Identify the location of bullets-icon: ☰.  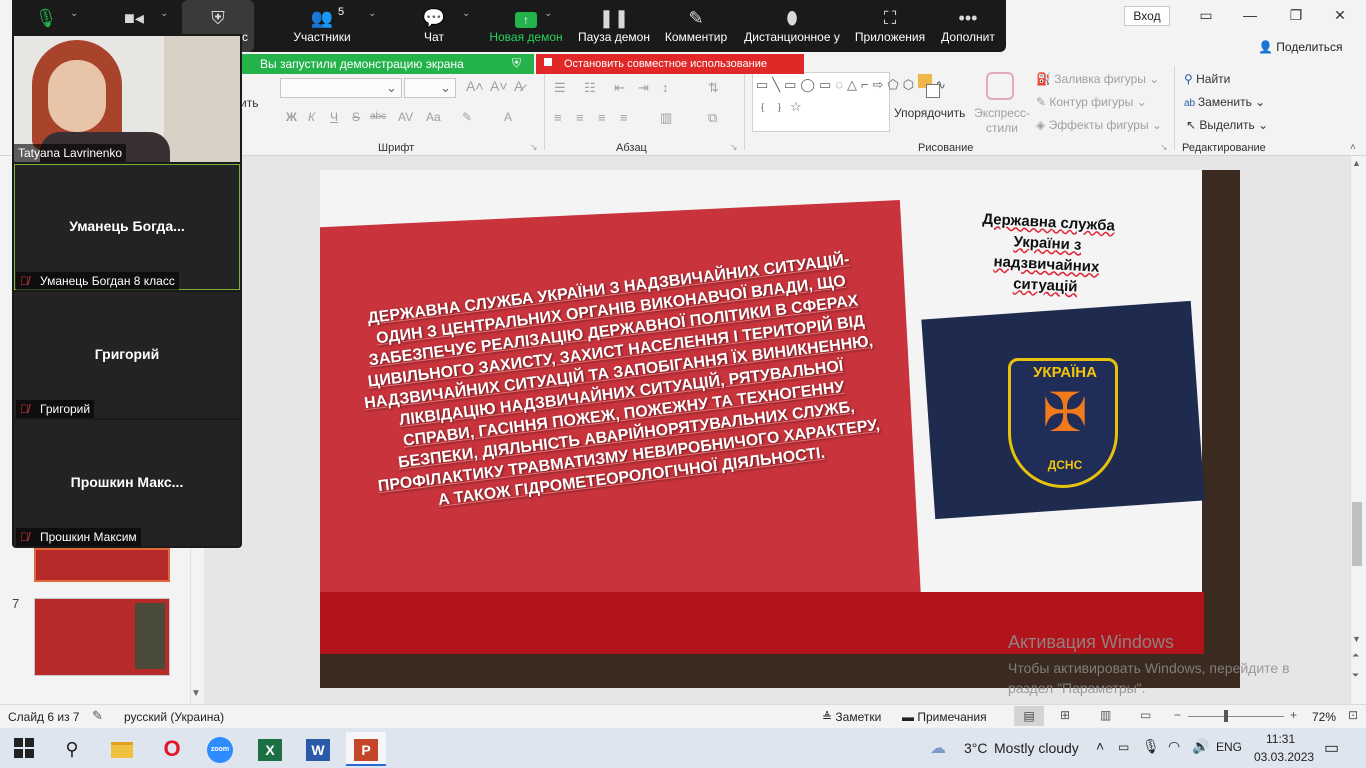
(560, 88).